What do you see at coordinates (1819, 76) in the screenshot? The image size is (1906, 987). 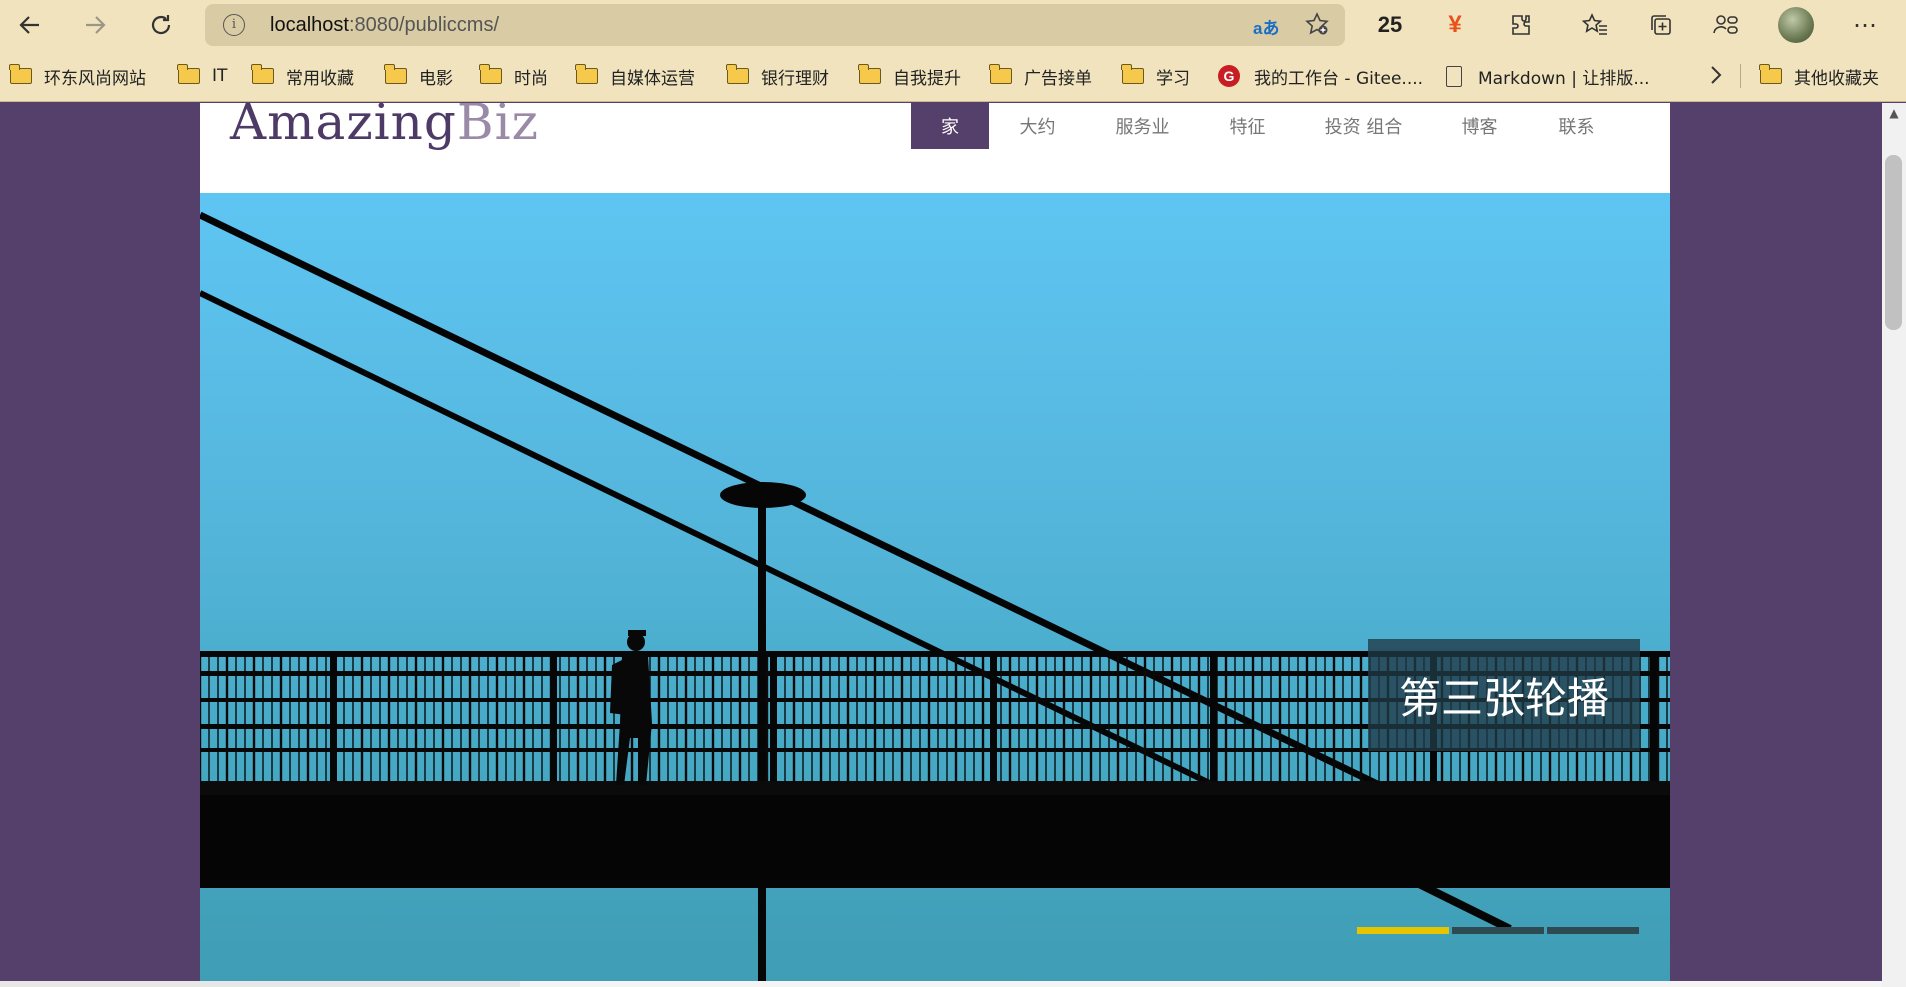 I see `other-bookmarks: 其他收藏夹` at bounding box center [1819, 76].